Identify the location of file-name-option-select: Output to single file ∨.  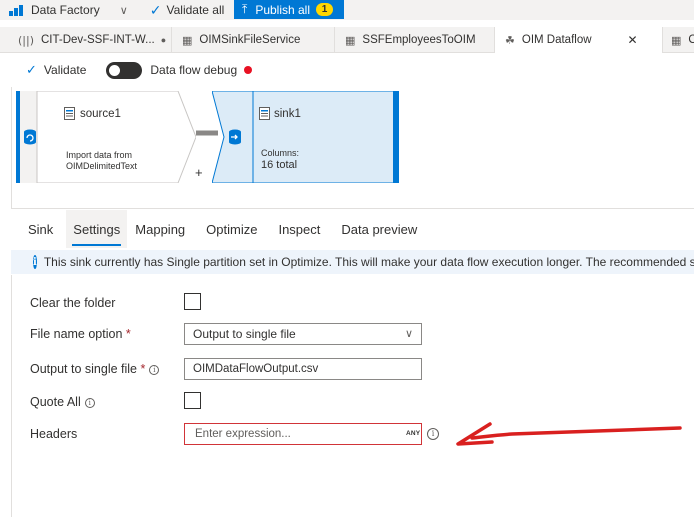
(303, 334).